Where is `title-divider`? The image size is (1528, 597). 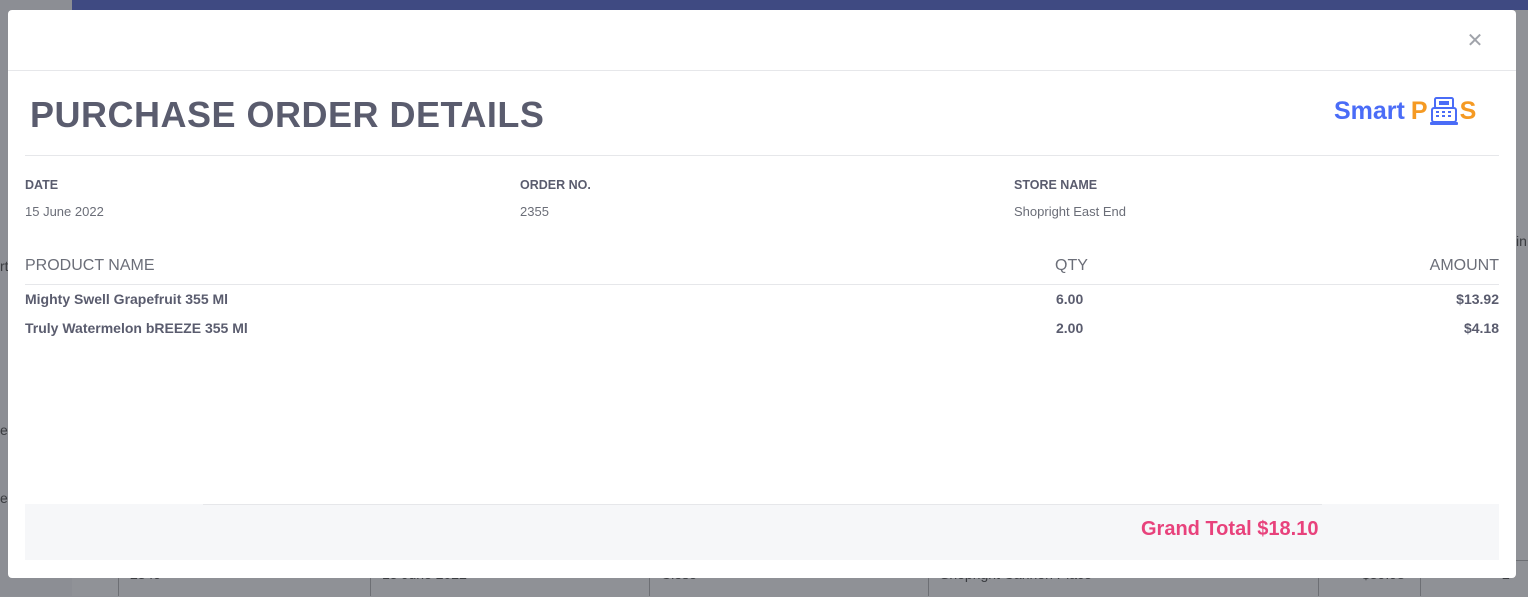
title-divider is located at coordinates (762, 155).